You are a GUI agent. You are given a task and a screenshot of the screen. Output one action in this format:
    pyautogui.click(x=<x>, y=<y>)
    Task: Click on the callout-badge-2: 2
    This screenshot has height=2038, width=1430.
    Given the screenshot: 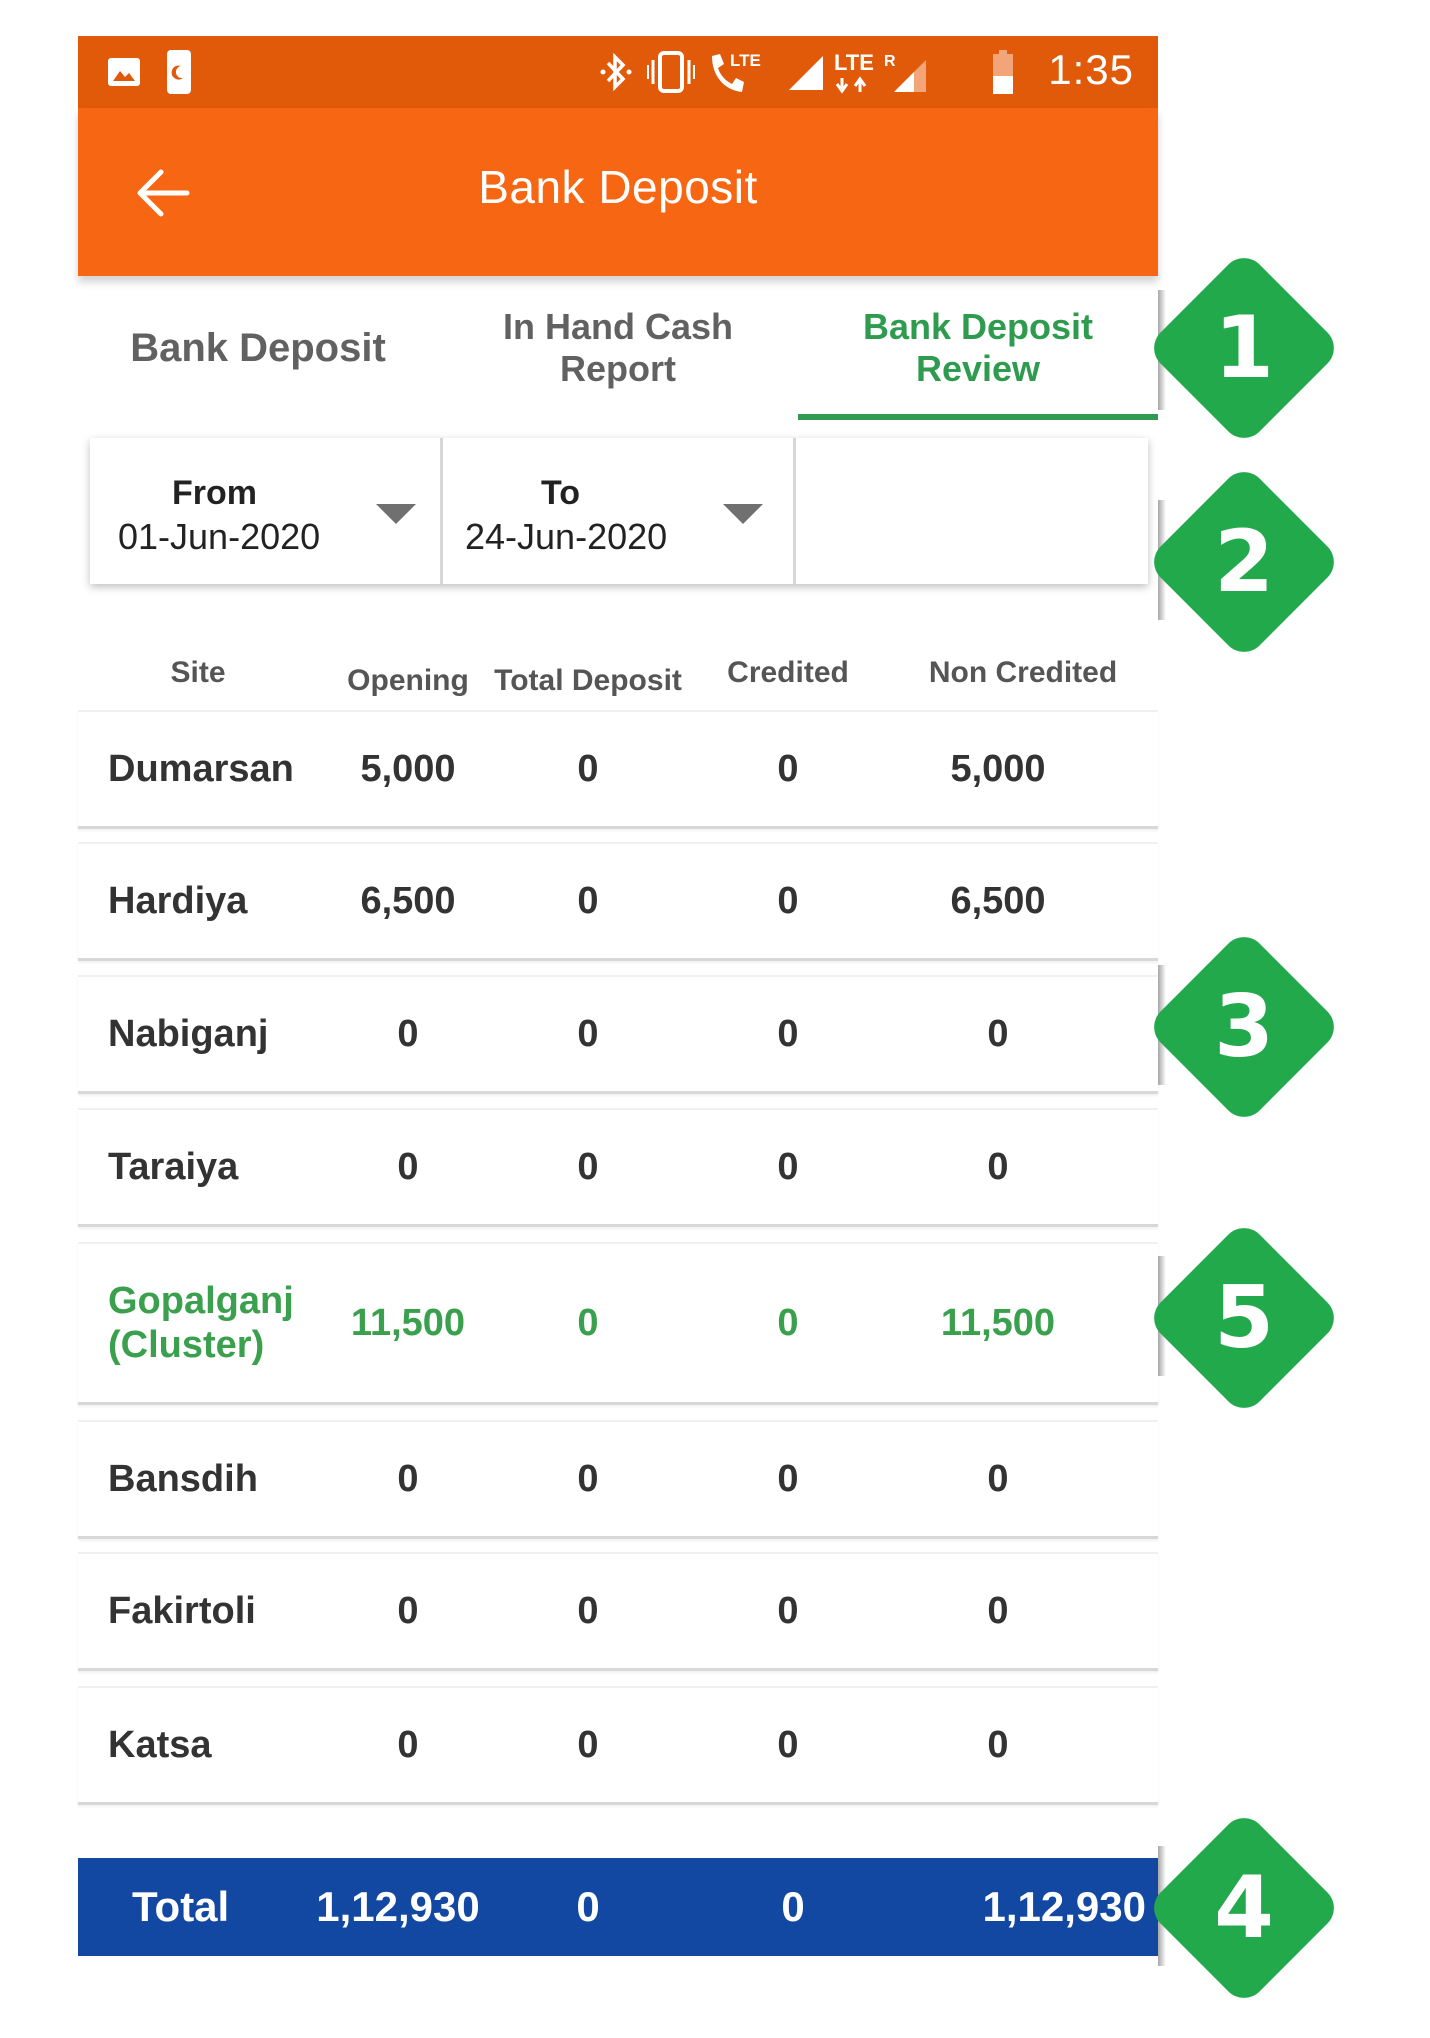 What is the action you would take?
    pyautogui.click(x=1244, y=562)
    